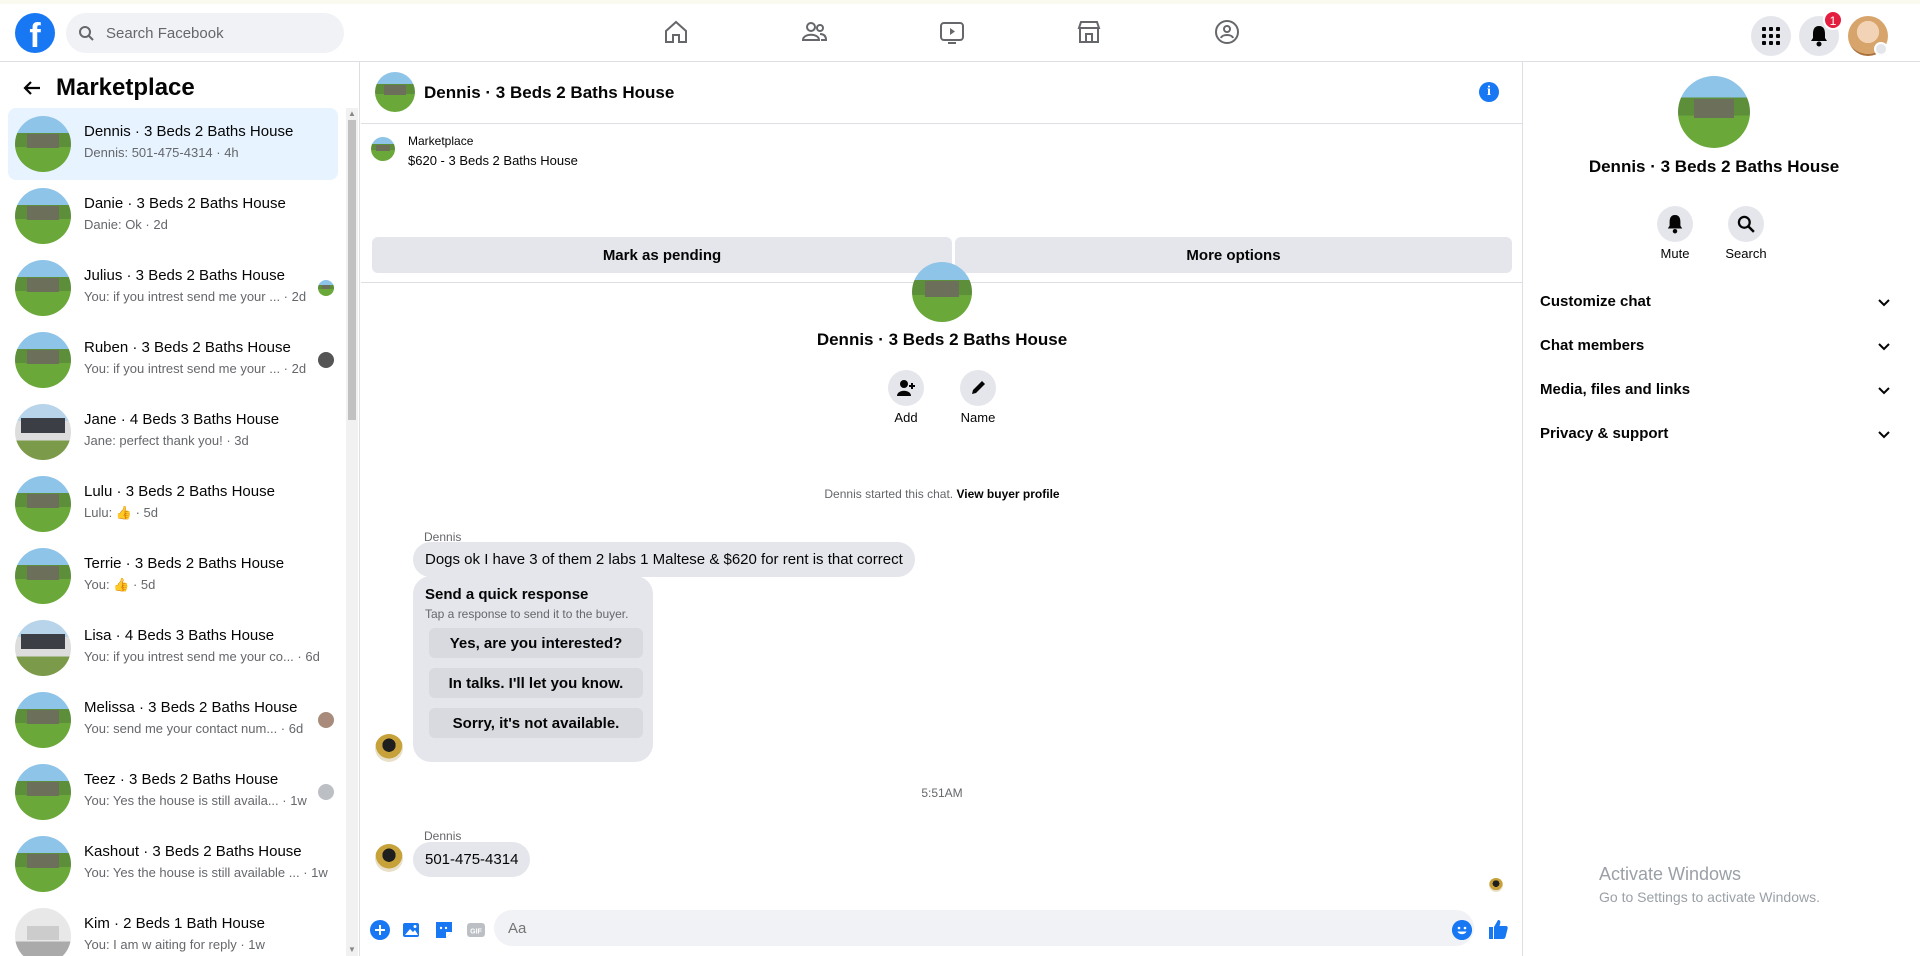 This screenshot has width=1920, height=956. I want to click on media-files-links-section: Media, files and links, so click(1716, 390).